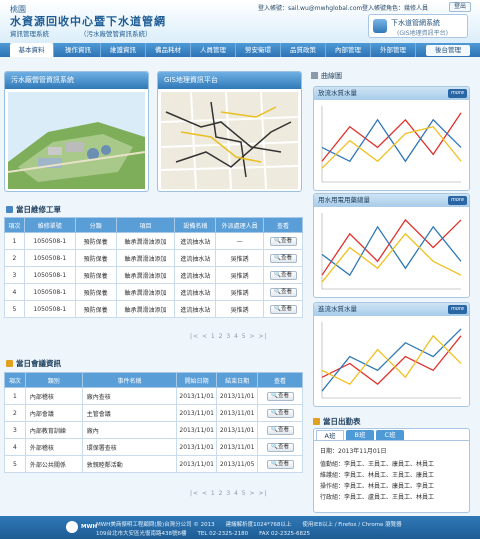 The height and width of the screenshot is (539, 480). I want to click on chart-panel-effluent: 放流水質水量 more, so click(391, 138).